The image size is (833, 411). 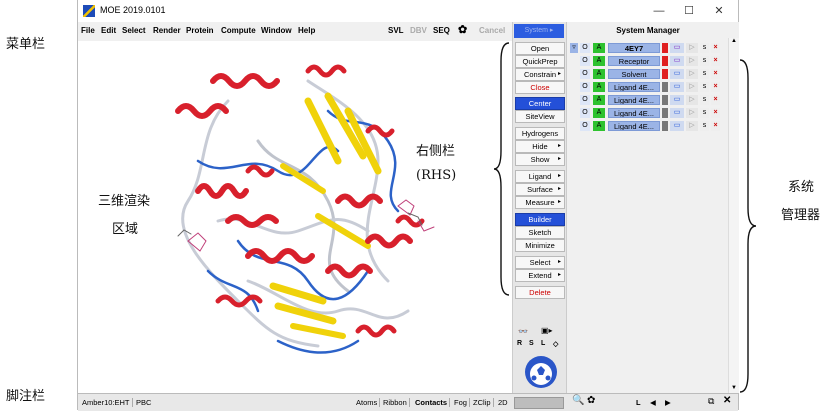 I want to click on maximize-button: ☐, so click(x=689, y=11).